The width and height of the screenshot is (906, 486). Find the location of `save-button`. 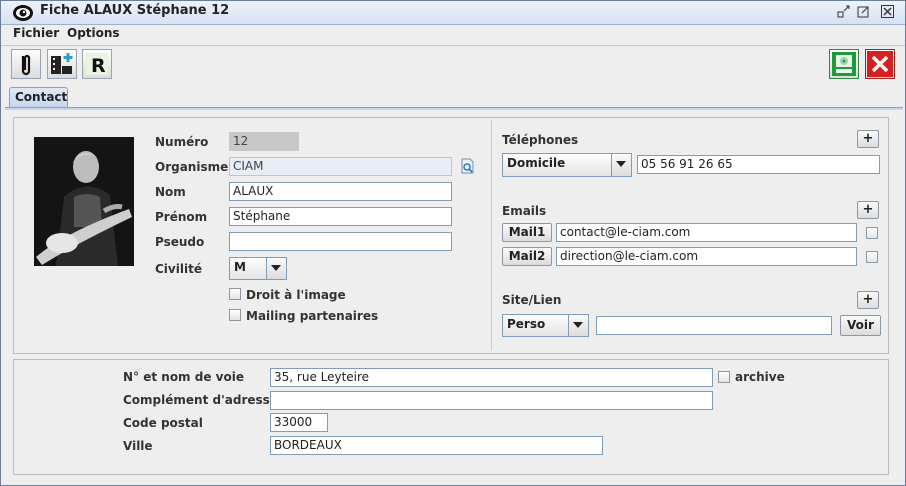

save-button is located at coordinates (844, 64).